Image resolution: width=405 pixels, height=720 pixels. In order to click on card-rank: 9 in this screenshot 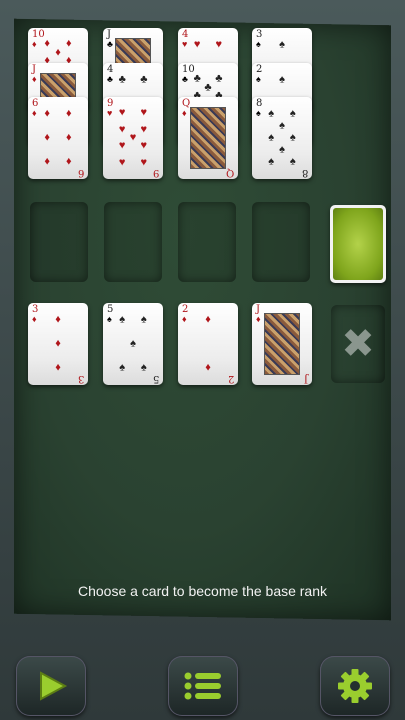, I will do `click(155, 172)`.